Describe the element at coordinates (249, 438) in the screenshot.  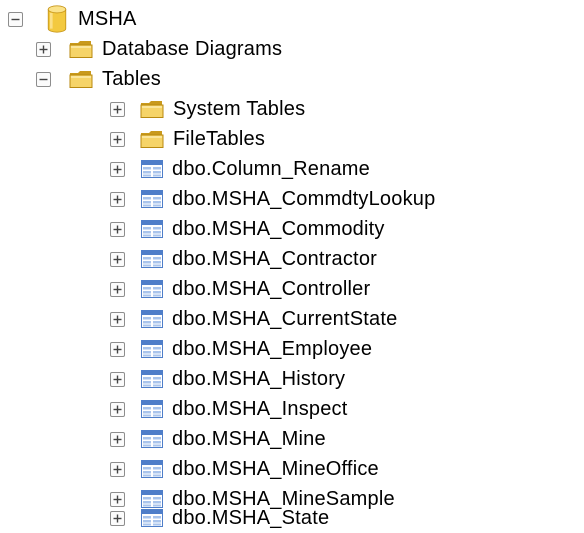
I see `table-label: dbo.MSHA_Mine` at that location.